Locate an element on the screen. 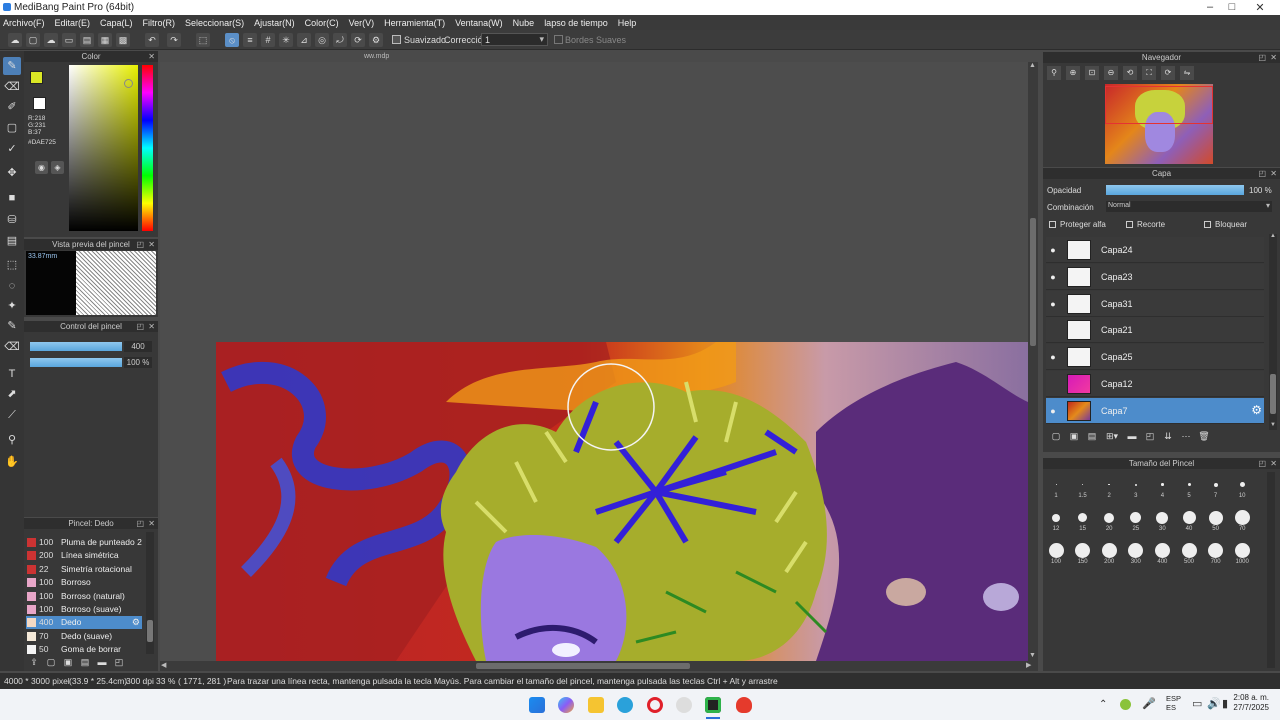 The image size is (1280, 720). brush-item: 100 Borroso (suave) is located at coordinates (84, 609).